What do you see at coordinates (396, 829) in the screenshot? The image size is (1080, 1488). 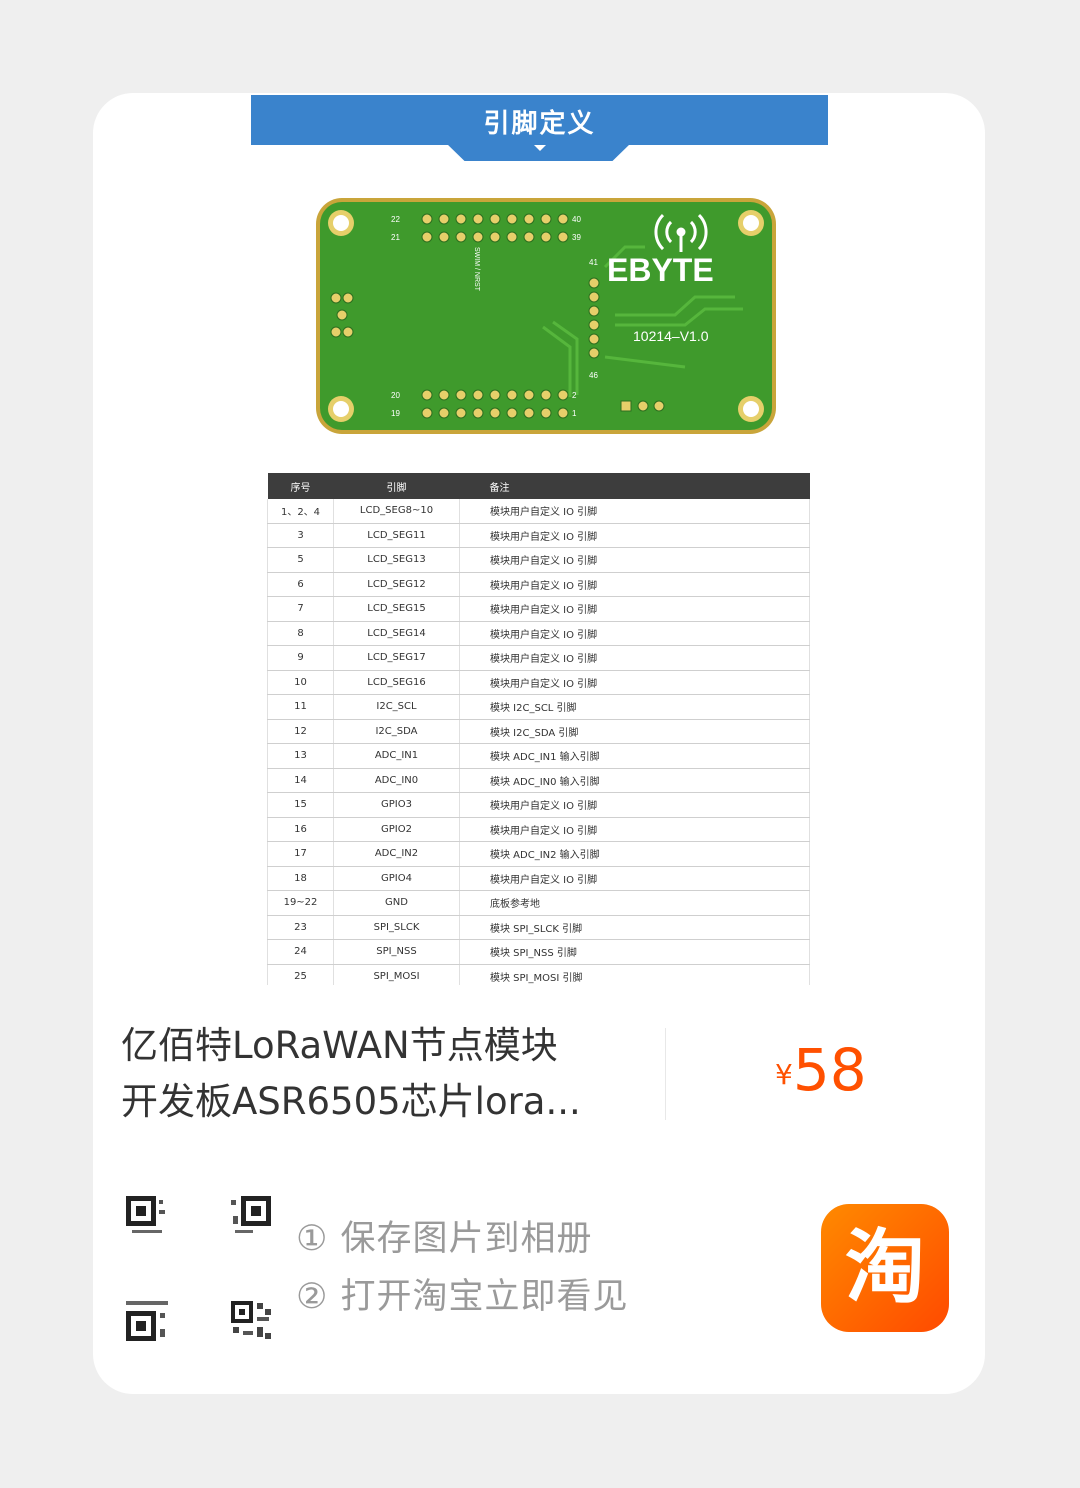 I see `pin-name-cell: GPIO2` at bounding box center [396, 829].